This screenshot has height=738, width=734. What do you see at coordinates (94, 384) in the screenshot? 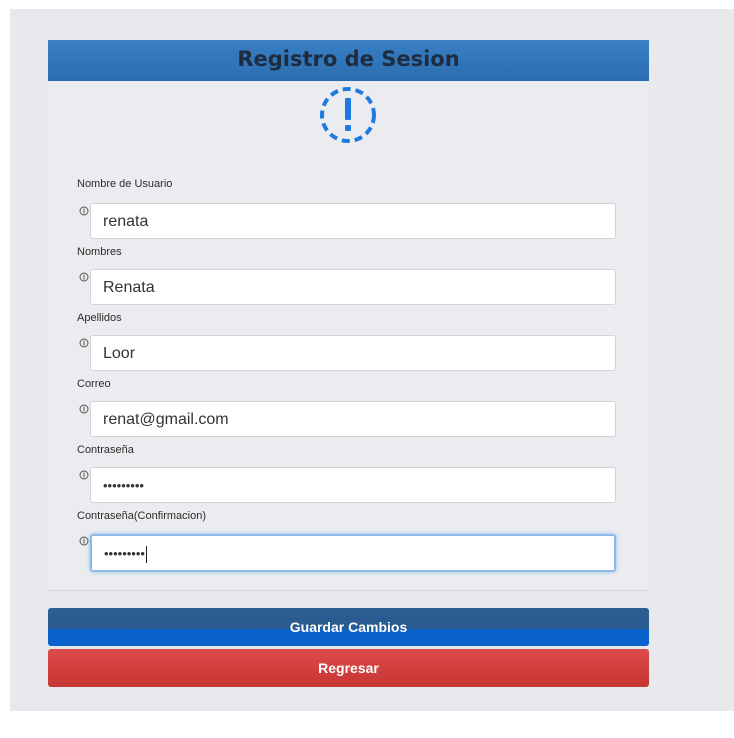
I see `email-label: Correo` at bounding box center [94, 384].